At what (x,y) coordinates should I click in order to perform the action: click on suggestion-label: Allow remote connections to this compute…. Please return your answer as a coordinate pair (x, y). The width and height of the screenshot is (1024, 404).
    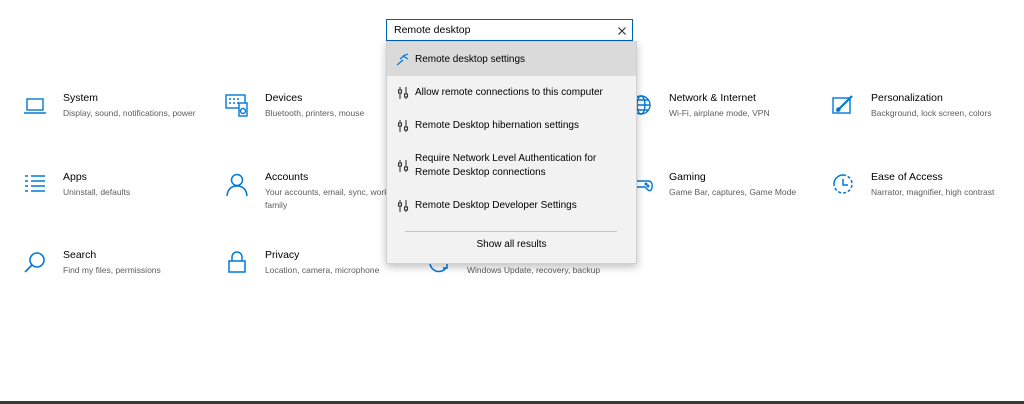
    Looking at the image, I should click on (509, 92).